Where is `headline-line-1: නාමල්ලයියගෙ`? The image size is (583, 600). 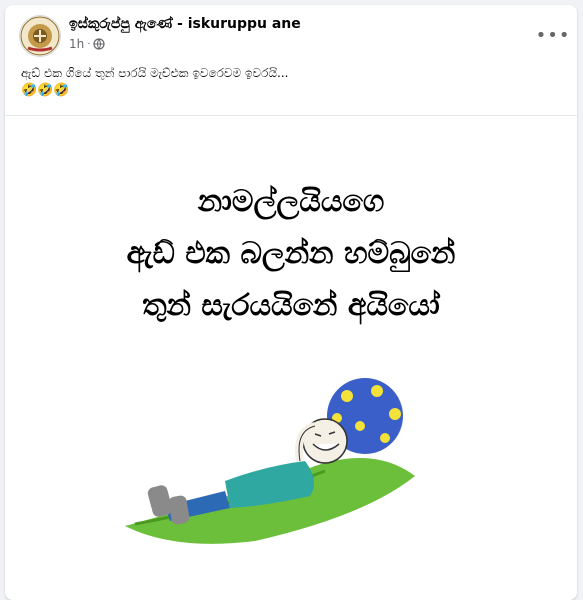
headline-line-1: නාමල්ලයියගෙ is located at coordinates (291, 201).